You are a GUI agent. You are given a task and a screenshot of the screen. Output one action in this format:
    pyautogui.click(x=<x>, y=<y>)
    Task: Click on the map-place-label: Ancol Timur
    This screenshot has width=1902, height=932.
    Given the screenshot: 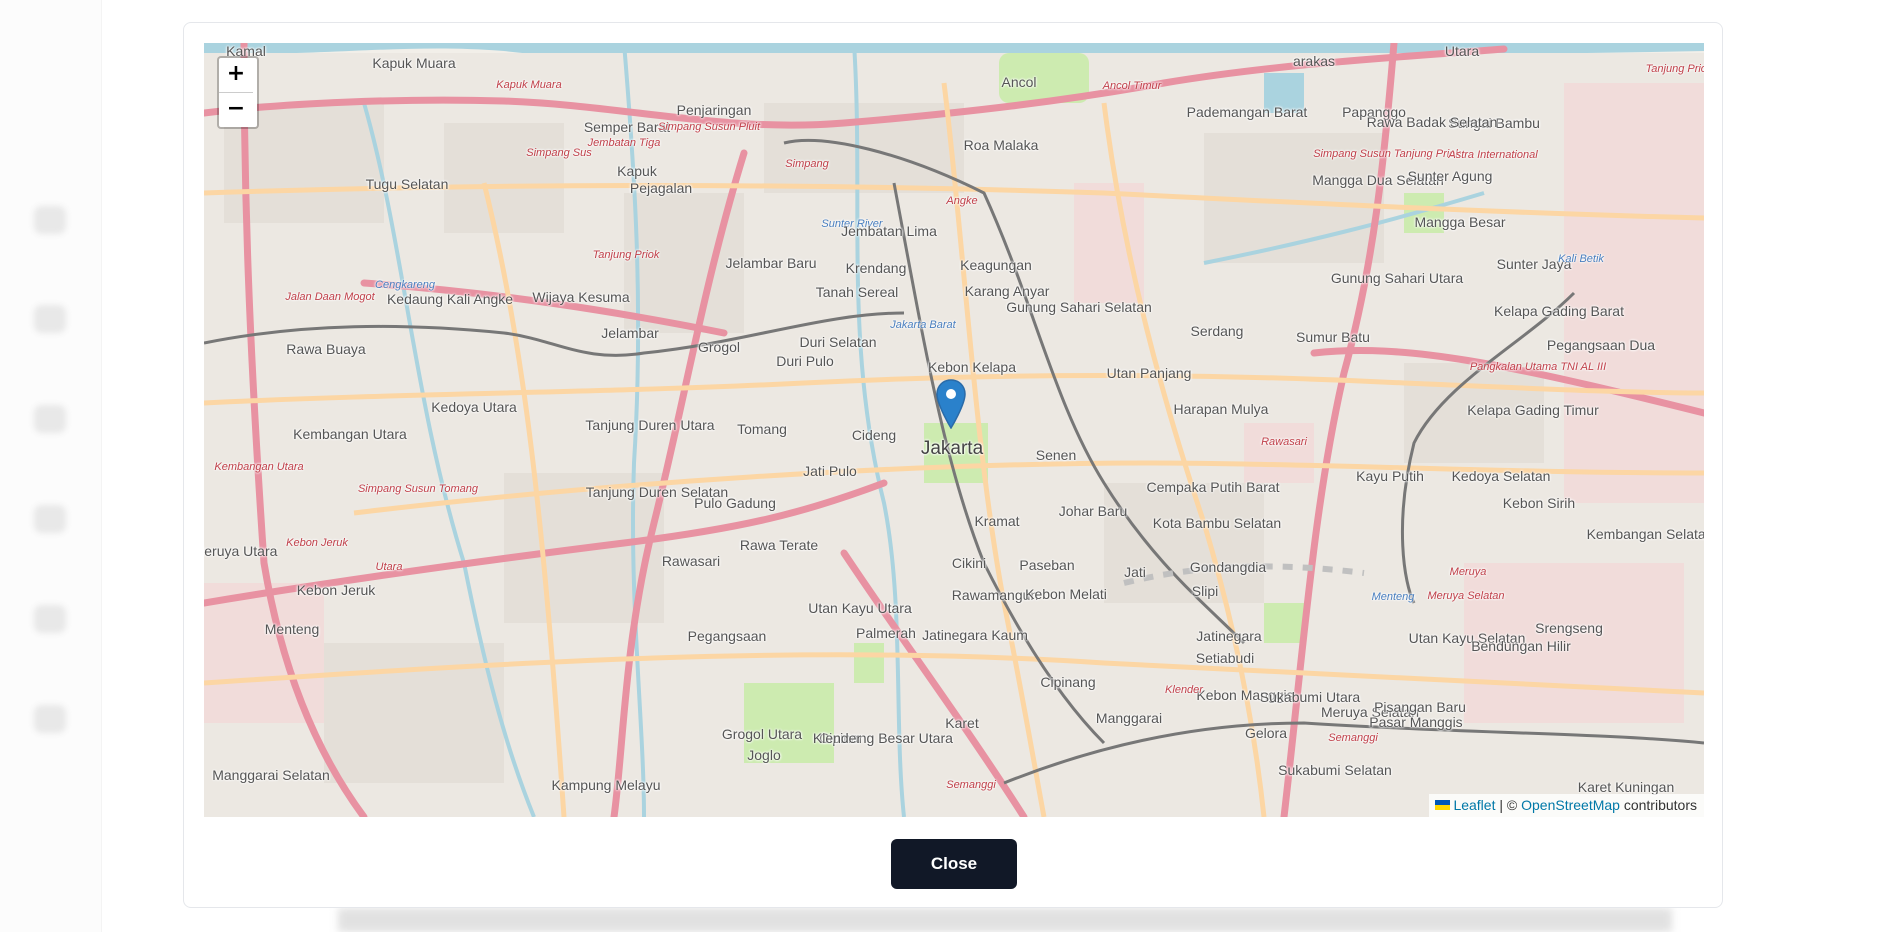 What is the action you would take?
    pyautogui.click(x=1132, y=86)
    